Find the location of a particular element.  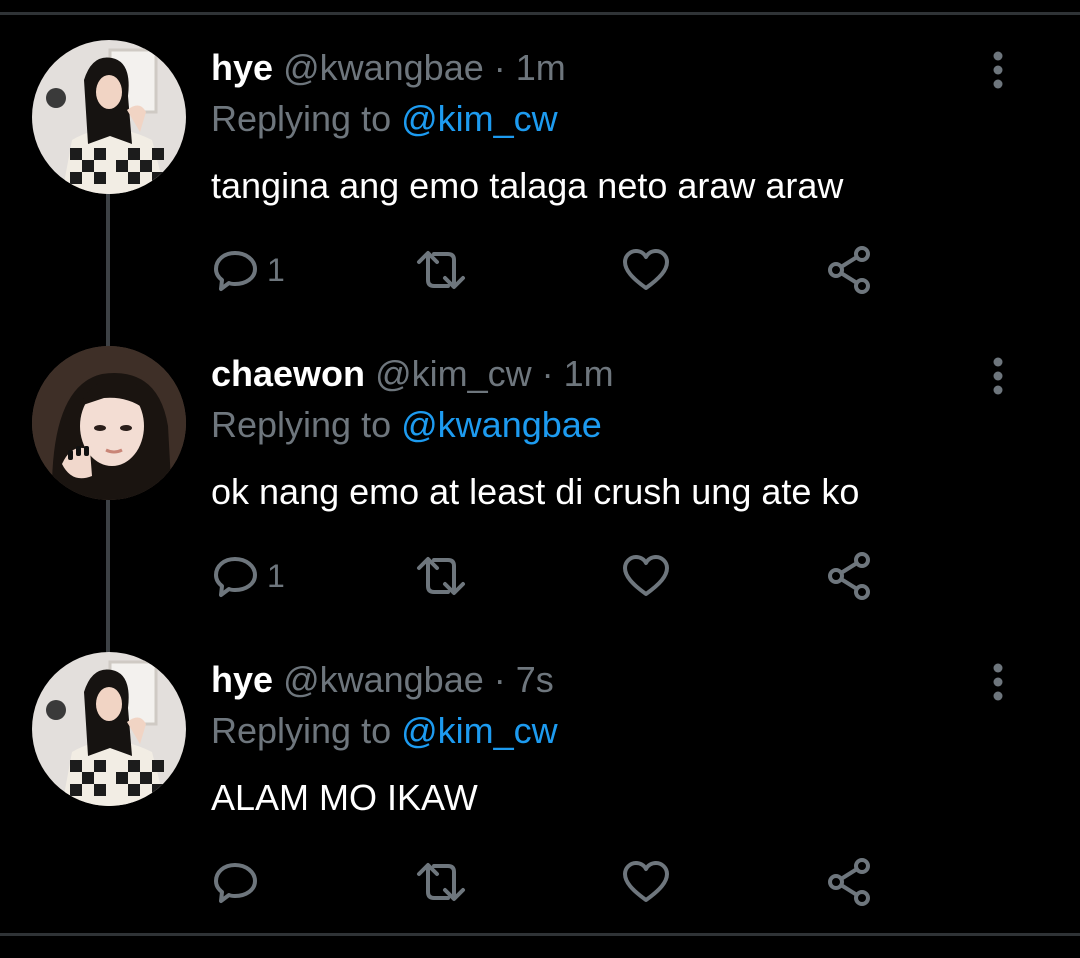

tweet-header: chaewon @kim_cw · 1m is located at coordinates (412, 374).